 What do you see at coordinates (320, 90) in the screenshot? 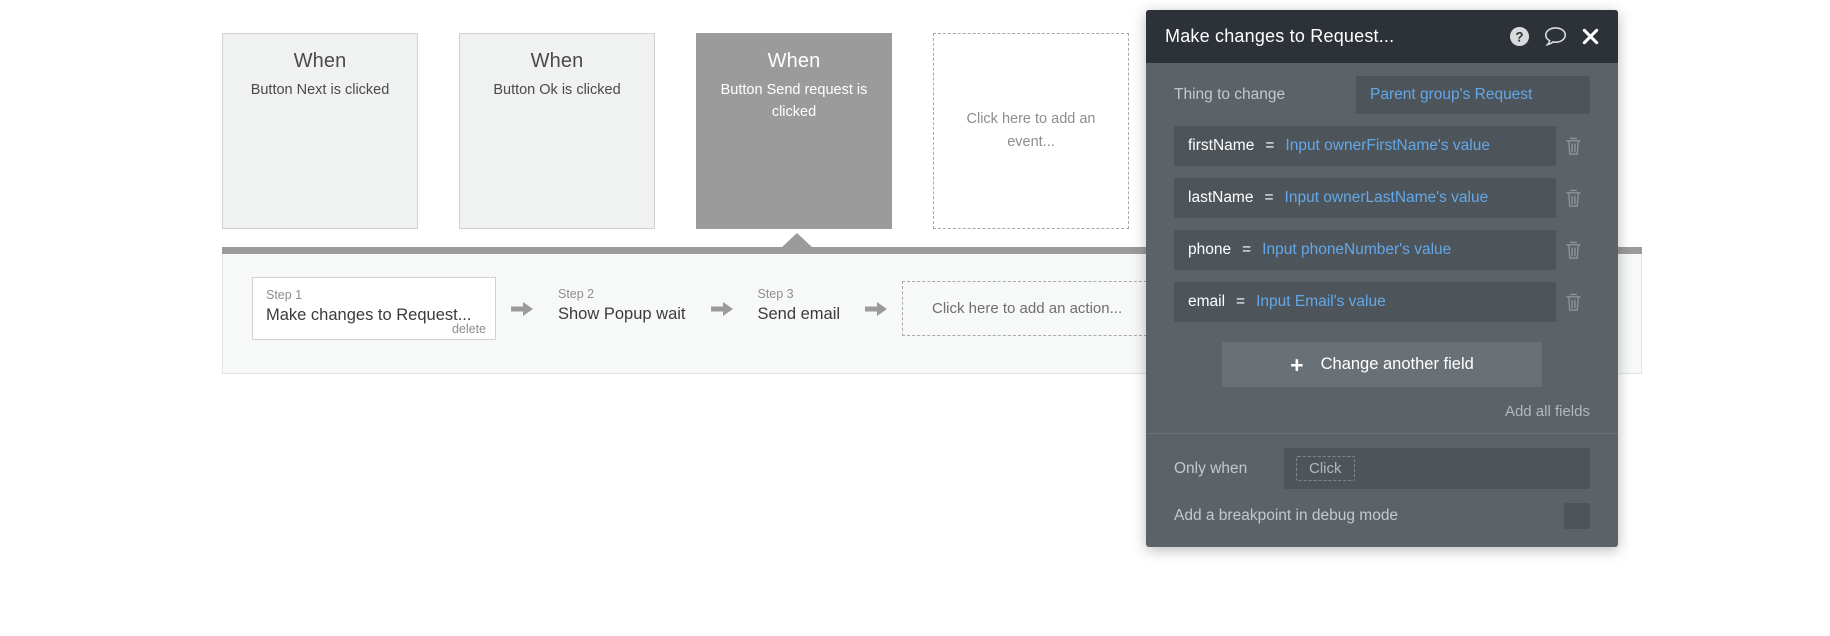
I see `event-description: Button Next is clicked` at bounding box center [320, 90].